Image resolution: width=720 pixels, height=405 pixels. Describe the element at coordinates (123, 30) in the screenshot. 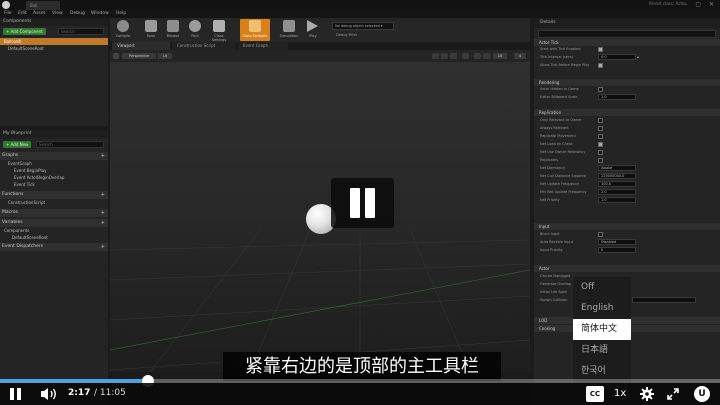

I see `compile-button: Compile` at that location.